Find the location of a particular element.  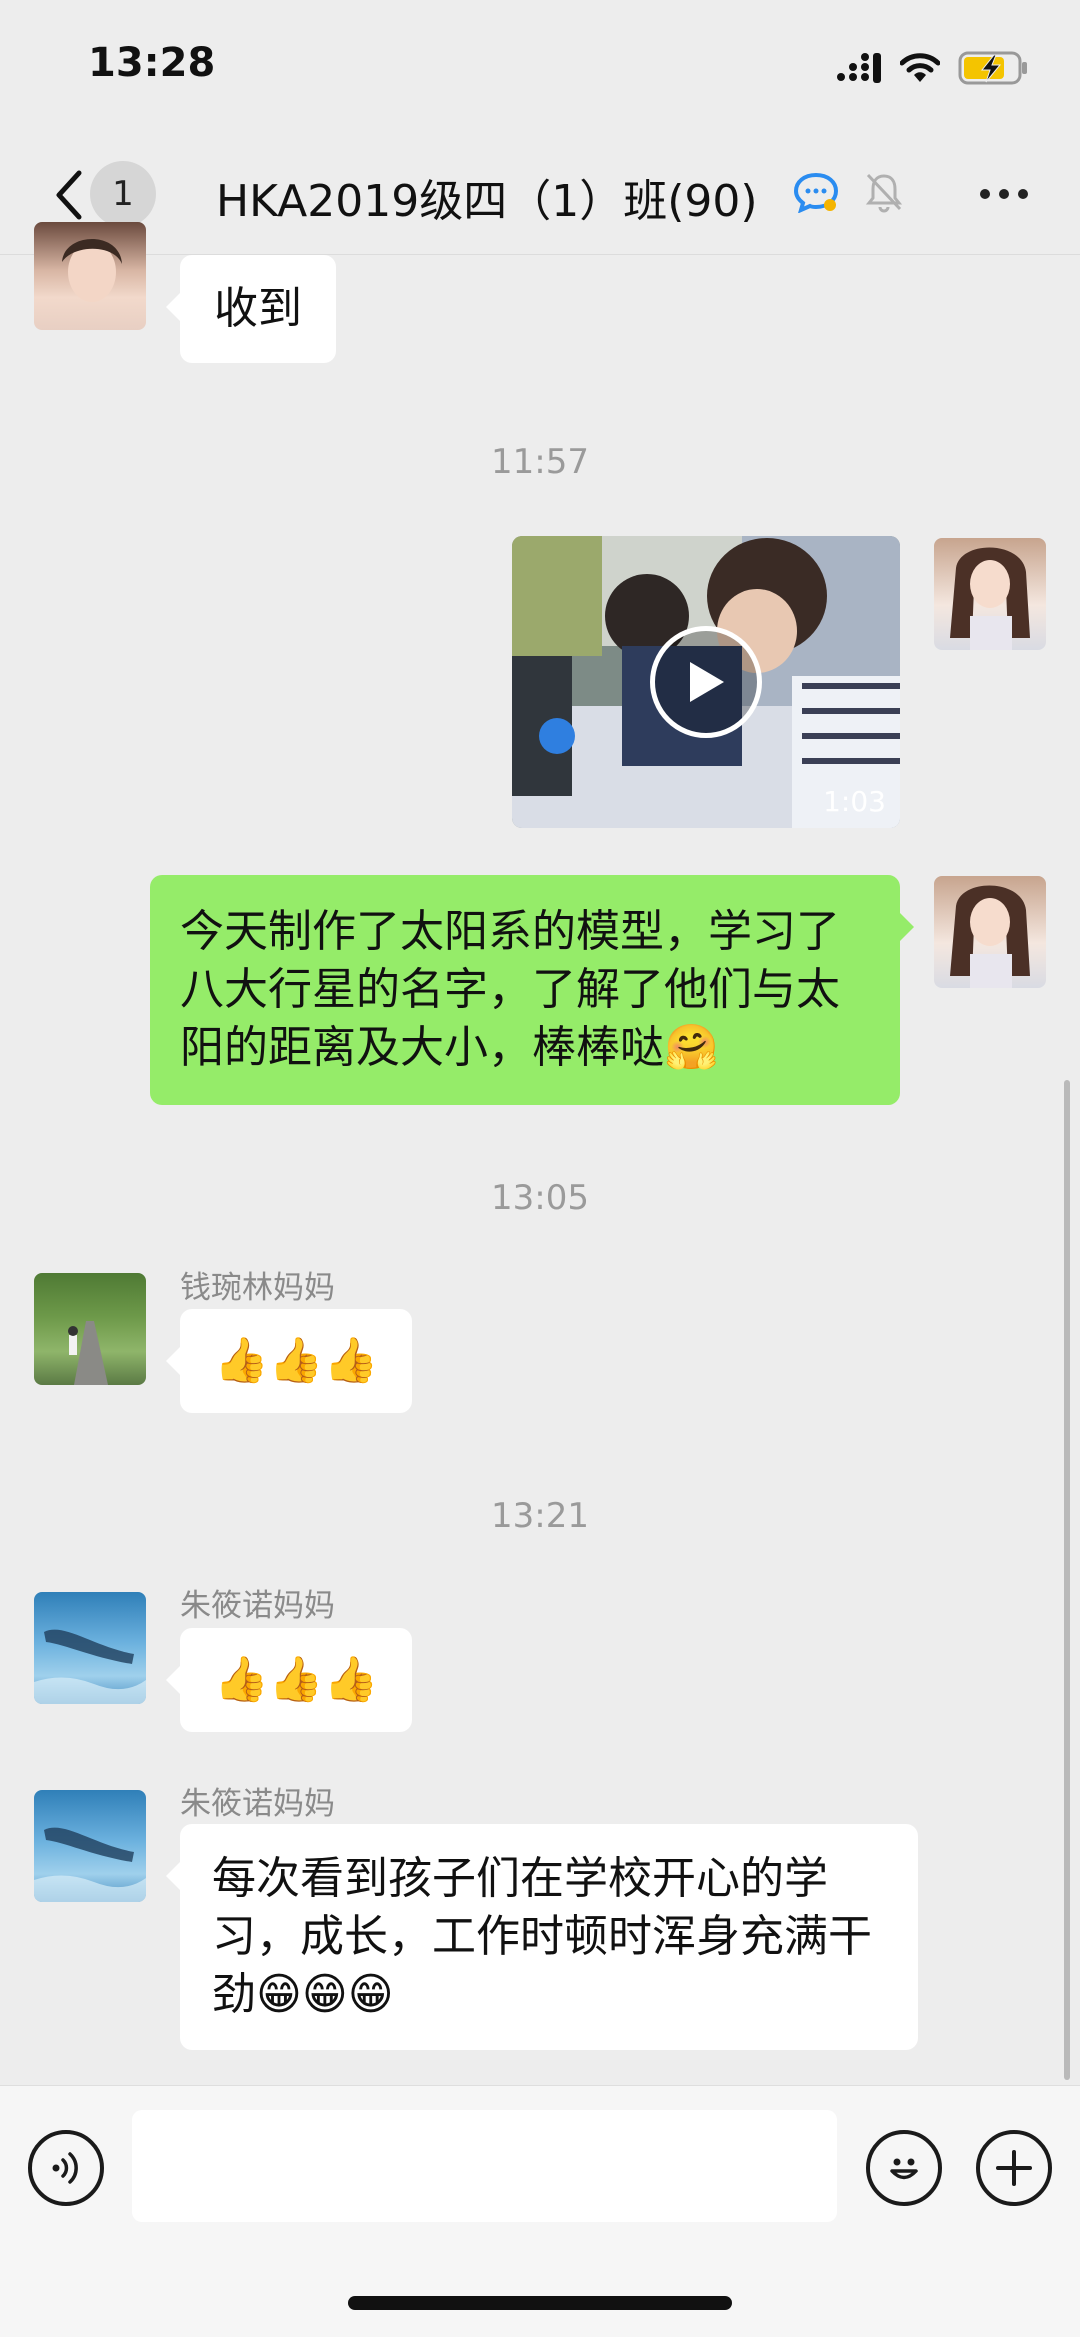

status-time: 13:28 is located at coordinates (152, 63).